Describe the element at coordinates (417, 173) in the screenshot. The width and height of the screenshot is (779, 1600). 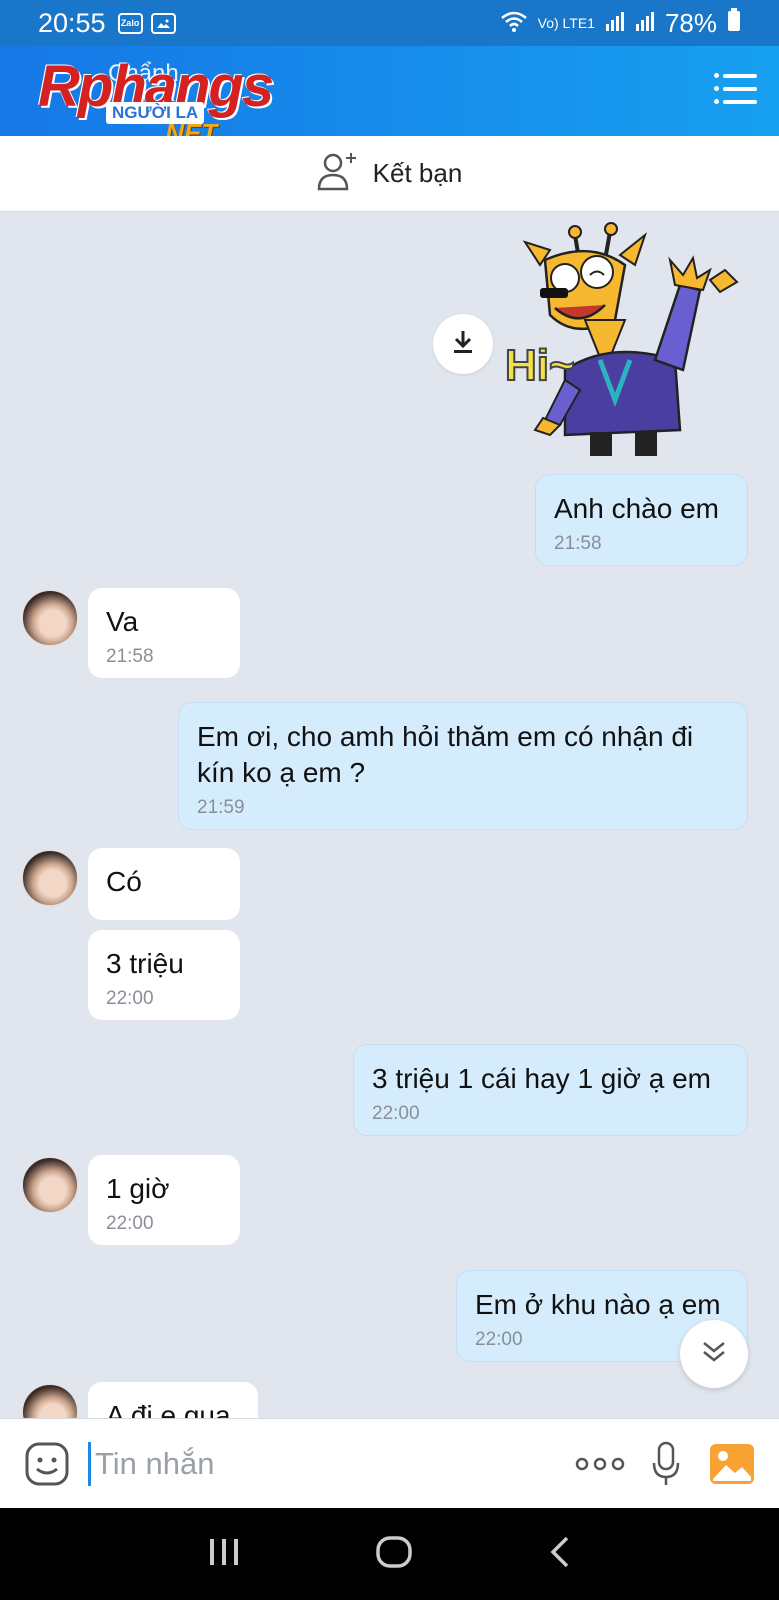
I see `add-friend-label: Kết bạn` at that location.